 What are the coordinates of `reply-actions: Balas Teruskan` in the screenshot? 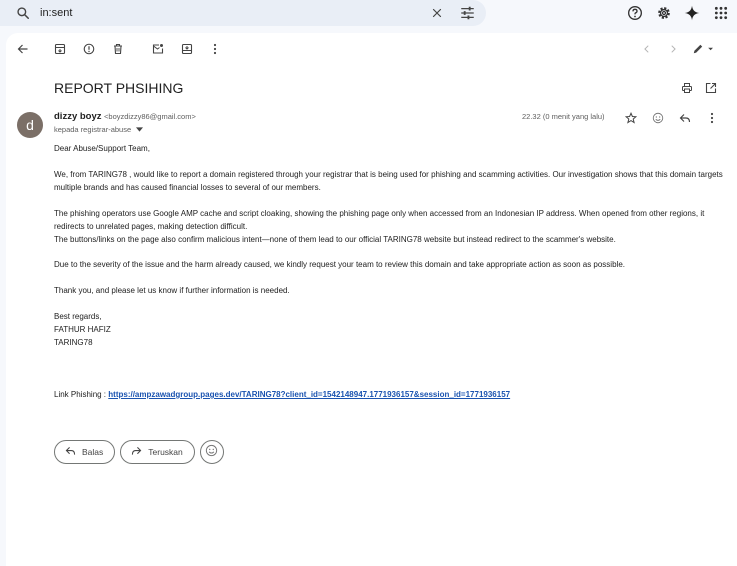 It's located at (139, 452).